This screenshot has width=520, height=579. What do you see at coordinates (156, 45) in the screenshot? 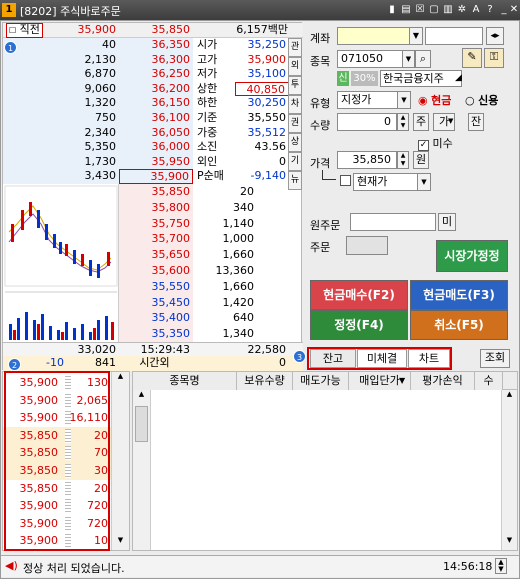
I see `sell-price: 36,350` at bounding box center [156, 45].